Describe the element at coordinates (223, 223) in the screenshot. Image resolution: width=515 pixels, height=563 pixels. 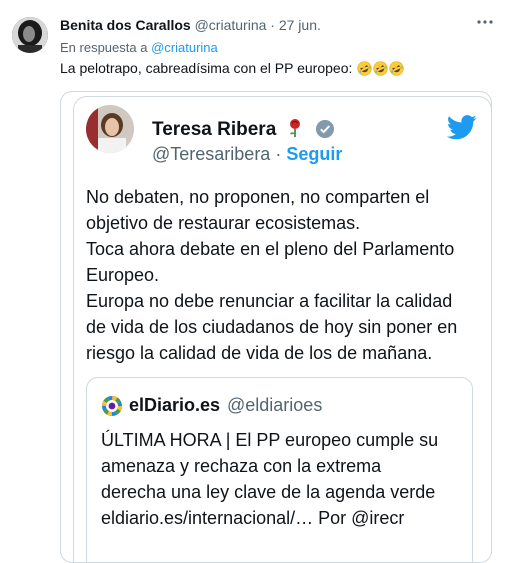
I see `text-line: objetivo de restaurar ecosistemas.` at that location.